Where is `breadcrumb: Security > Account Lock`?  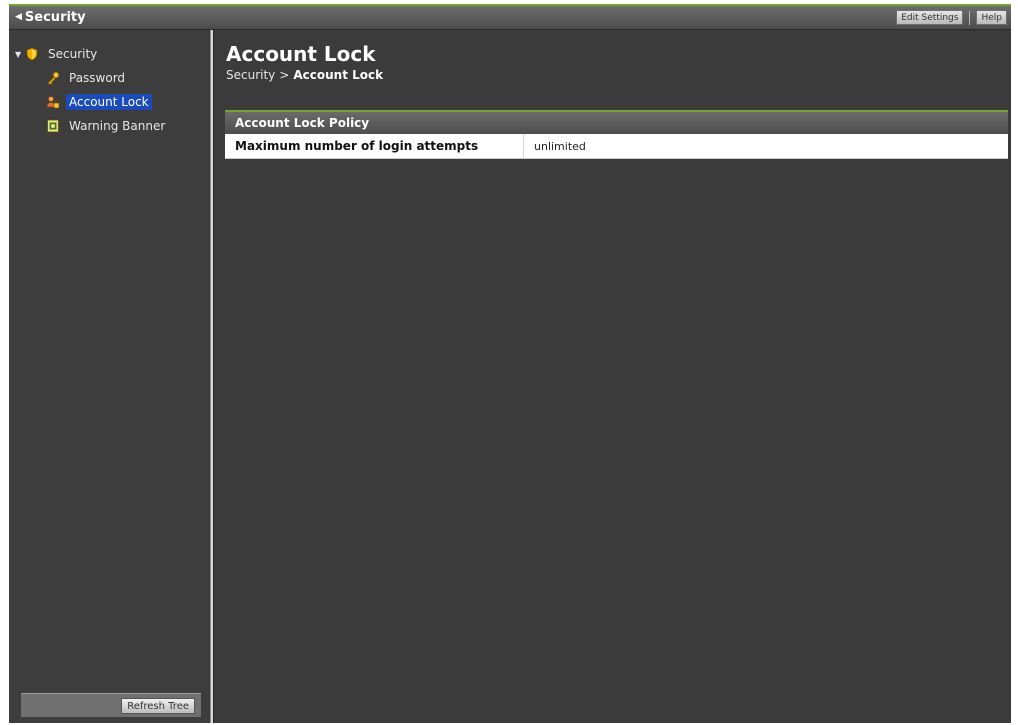
breadcrumb: Security > Account Lock is located at coordinates (304, 75).